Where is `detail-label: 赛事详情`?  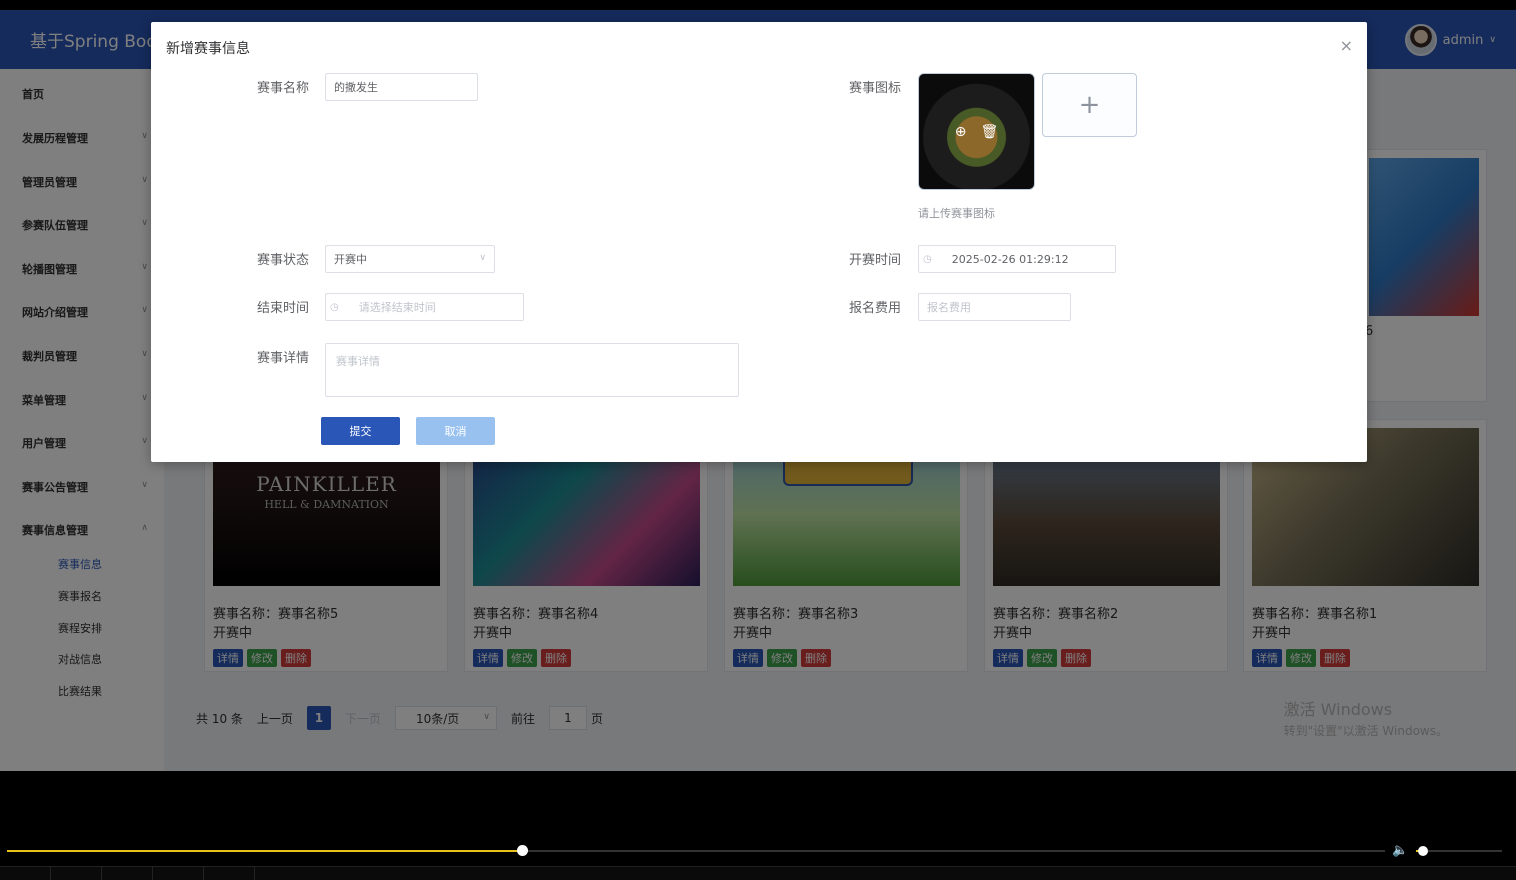
detail-label: 赛事详情 is located at coordinates (283, 358).